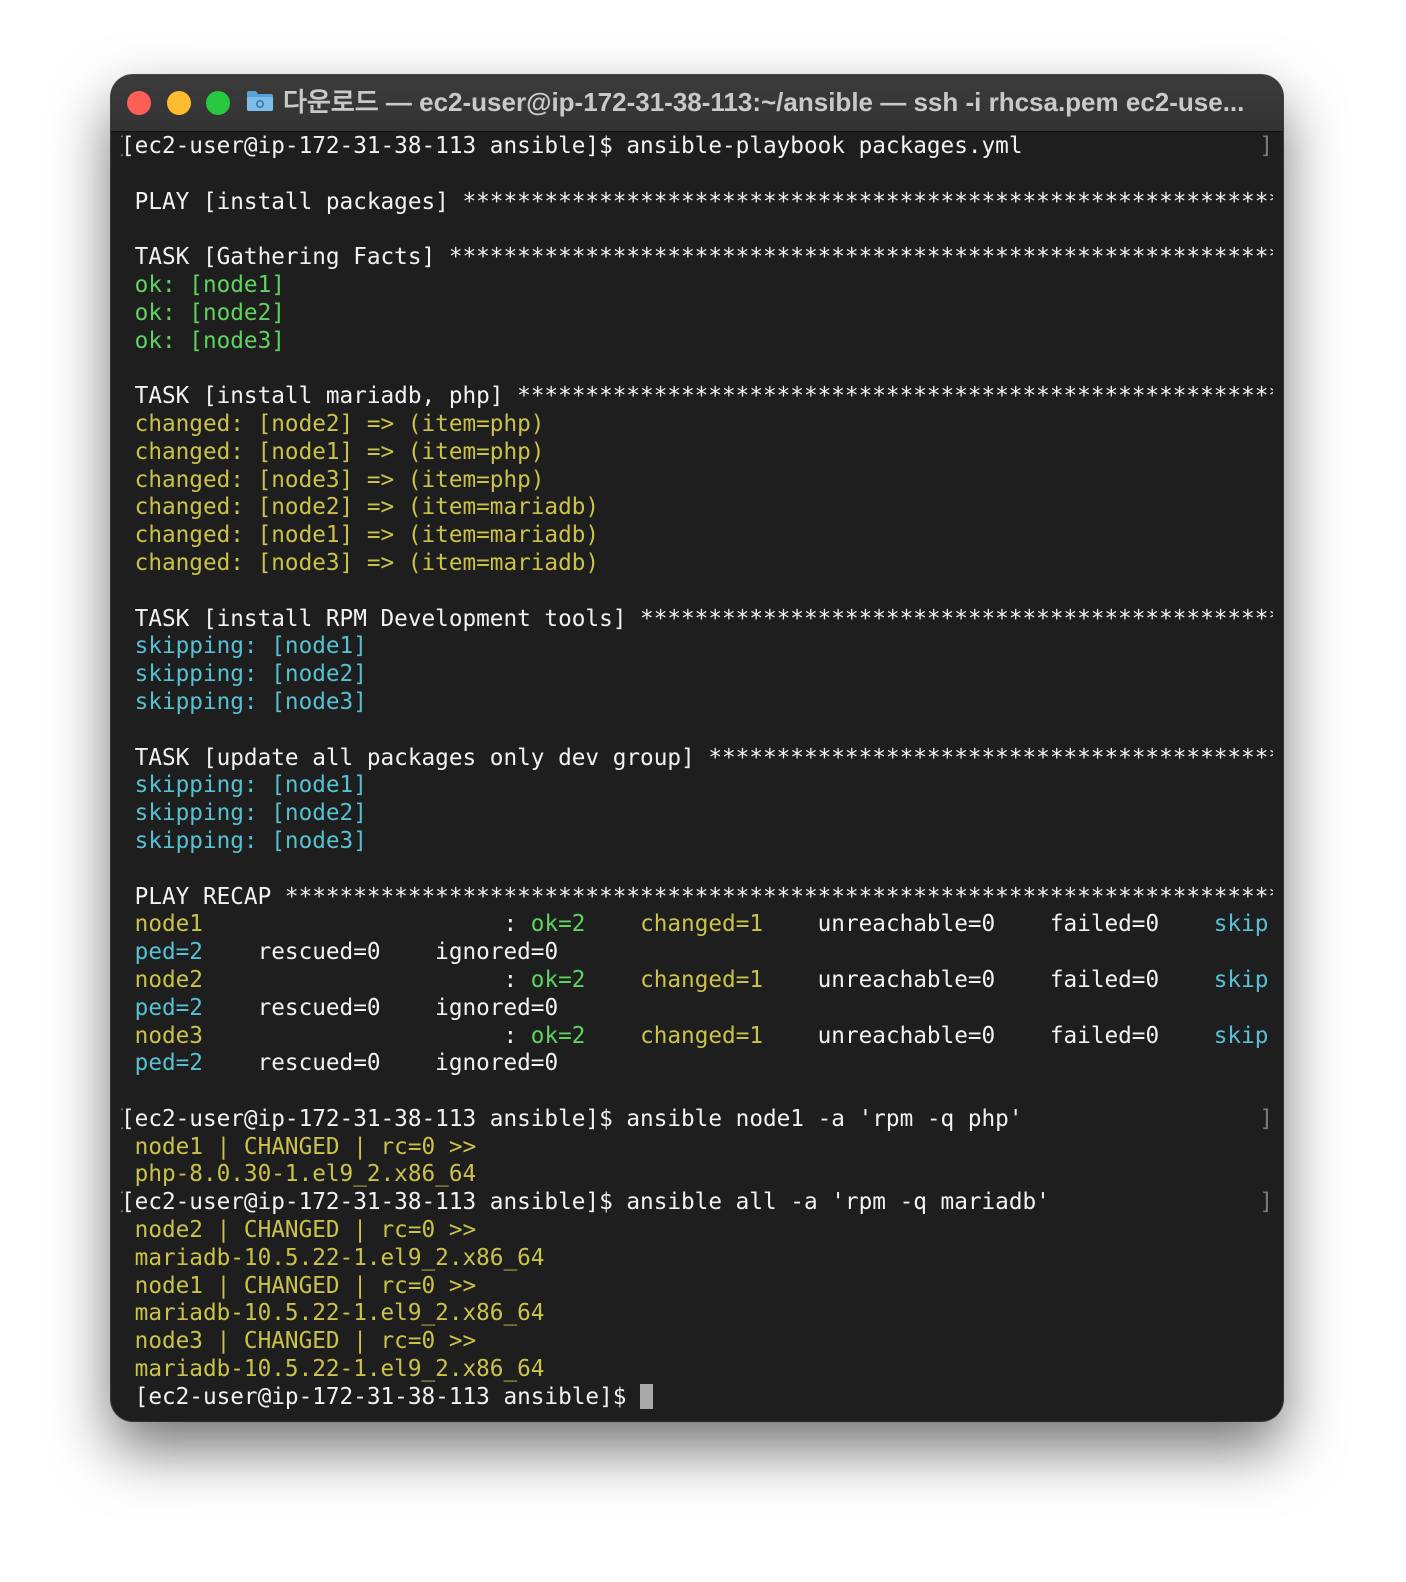 The width and height of the screenshot is (1406, 1582). Describe the element at coordinates (179, 103) in the screenshot. I see `minimize-button` at that location.